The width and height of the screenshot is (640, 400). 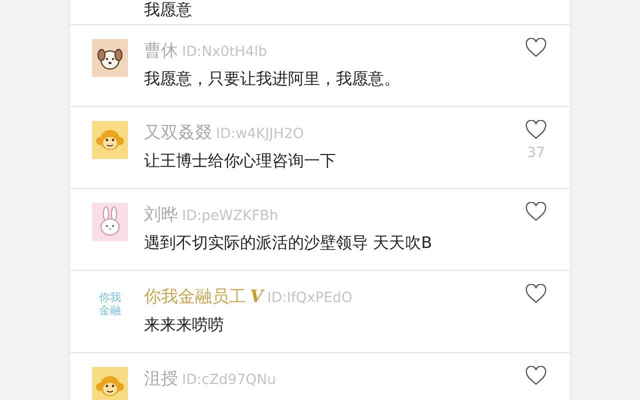 I want to click on avatar-text: 金融, so click(x=110, y=310).